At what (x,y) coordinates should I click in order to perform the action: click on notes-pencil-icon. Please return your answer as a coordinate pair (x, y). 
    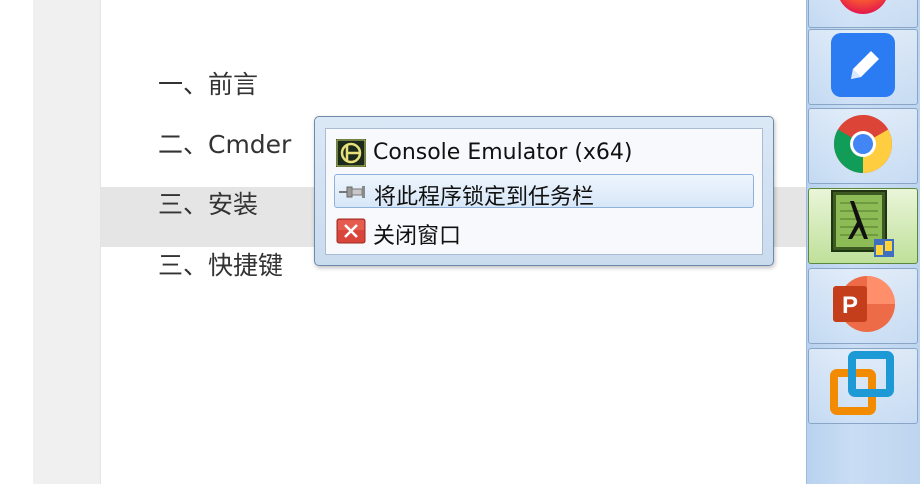
    Looking at the image, I should click on (863, 67).